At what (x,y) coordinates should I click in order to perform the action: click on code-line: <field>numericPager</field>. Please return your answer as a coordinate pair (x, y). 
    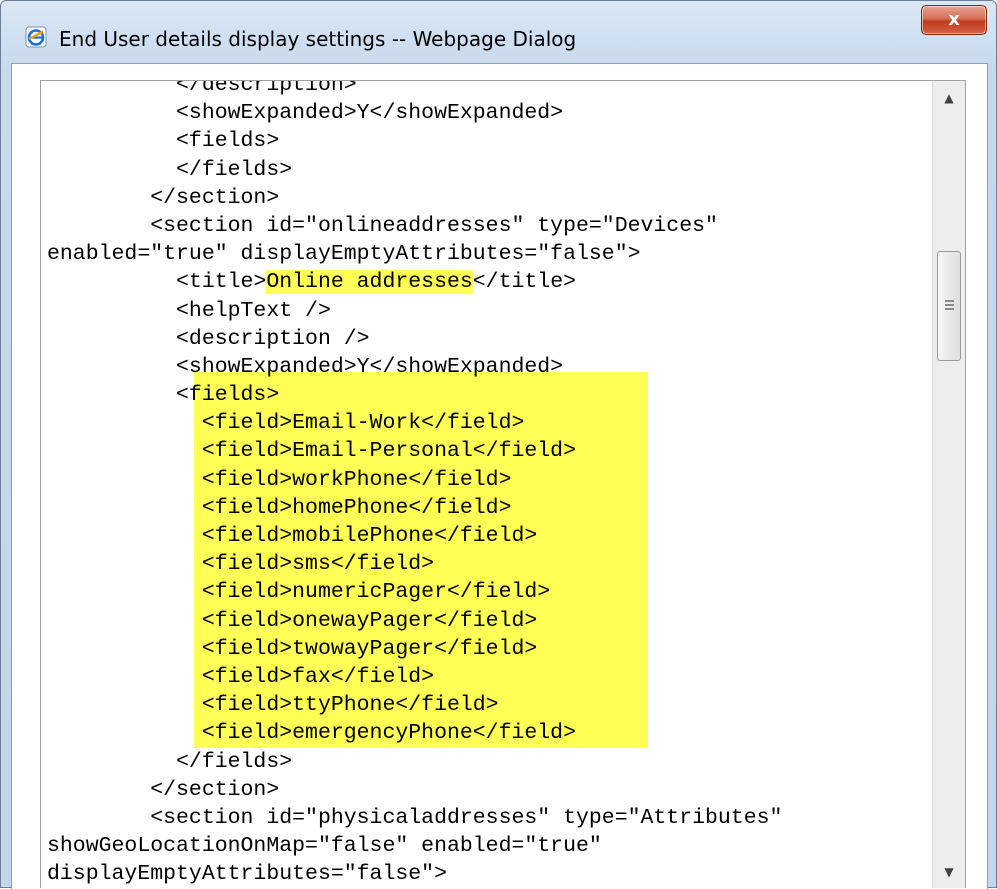
    Looking at the image, I should click on (414, 592).